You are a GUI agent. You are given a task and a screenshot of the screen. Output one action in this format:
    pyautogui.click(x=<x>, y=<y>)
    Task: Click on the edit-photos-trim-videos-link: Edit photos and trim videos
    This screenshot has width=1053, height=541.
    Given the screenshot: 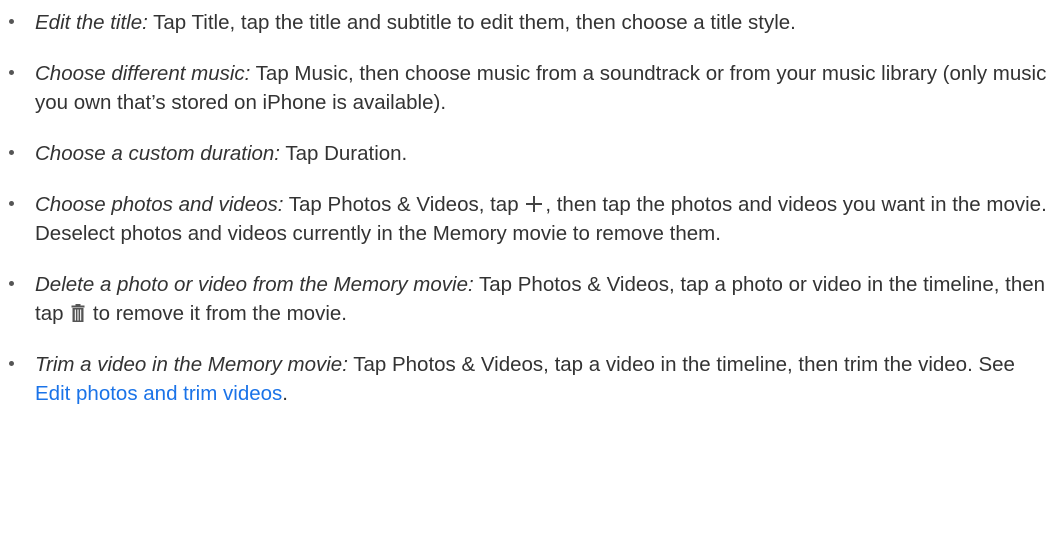 What is the action you would take?
    pyautogui.click(x=158, y=393)
    